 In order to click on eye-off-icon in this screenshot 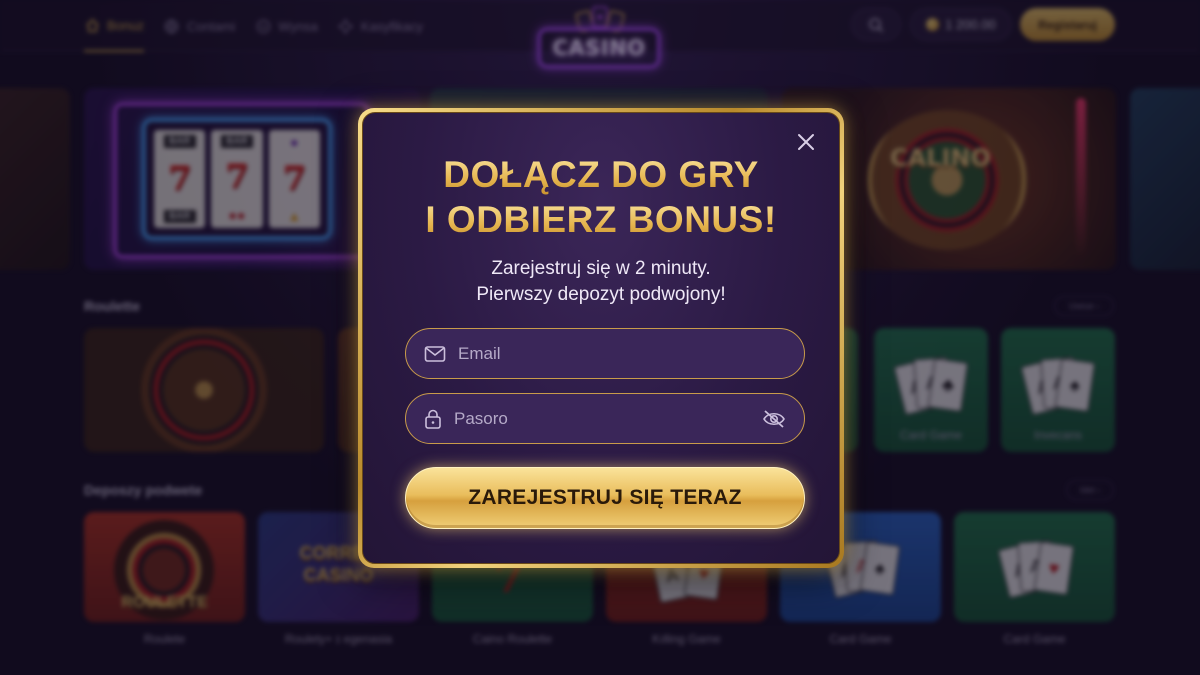, I will do `click(774, 418)`.